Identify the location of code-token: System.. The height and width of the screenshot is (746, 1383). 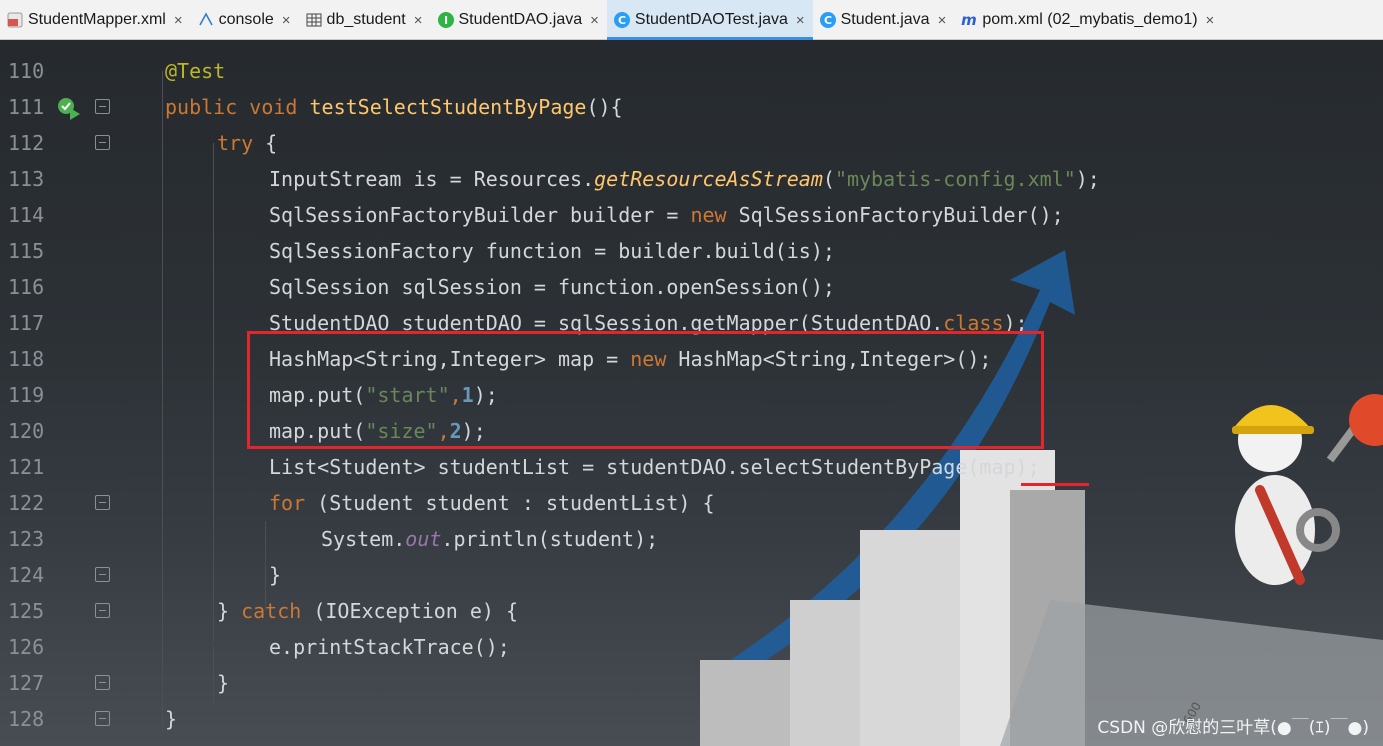
(363, 539).